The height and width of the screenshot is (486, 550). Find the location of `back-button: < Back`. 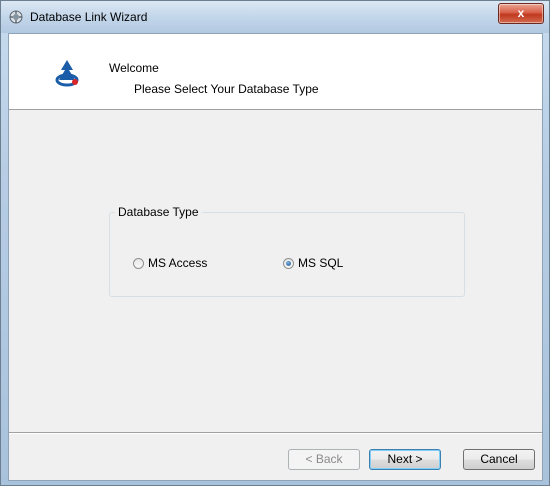

back-button: < Back is located at coordinates (324, 459).